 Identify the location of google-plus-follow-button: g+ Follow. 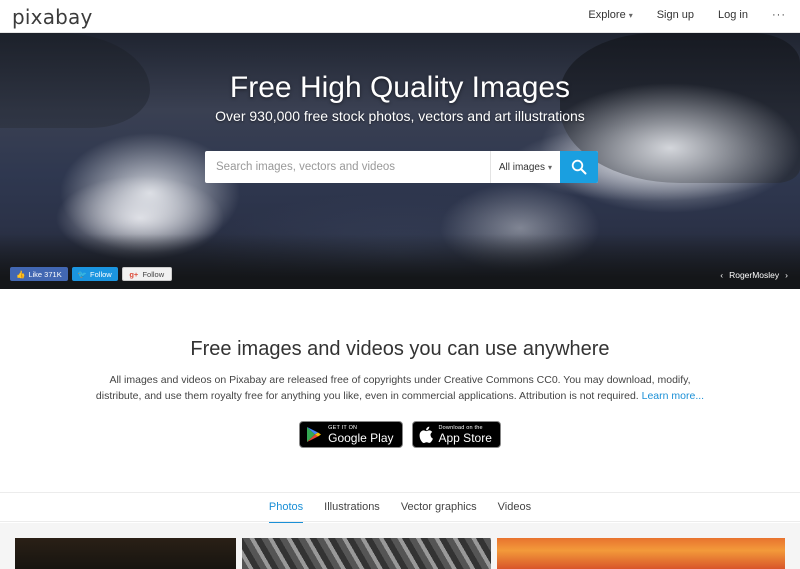
(146, 274).